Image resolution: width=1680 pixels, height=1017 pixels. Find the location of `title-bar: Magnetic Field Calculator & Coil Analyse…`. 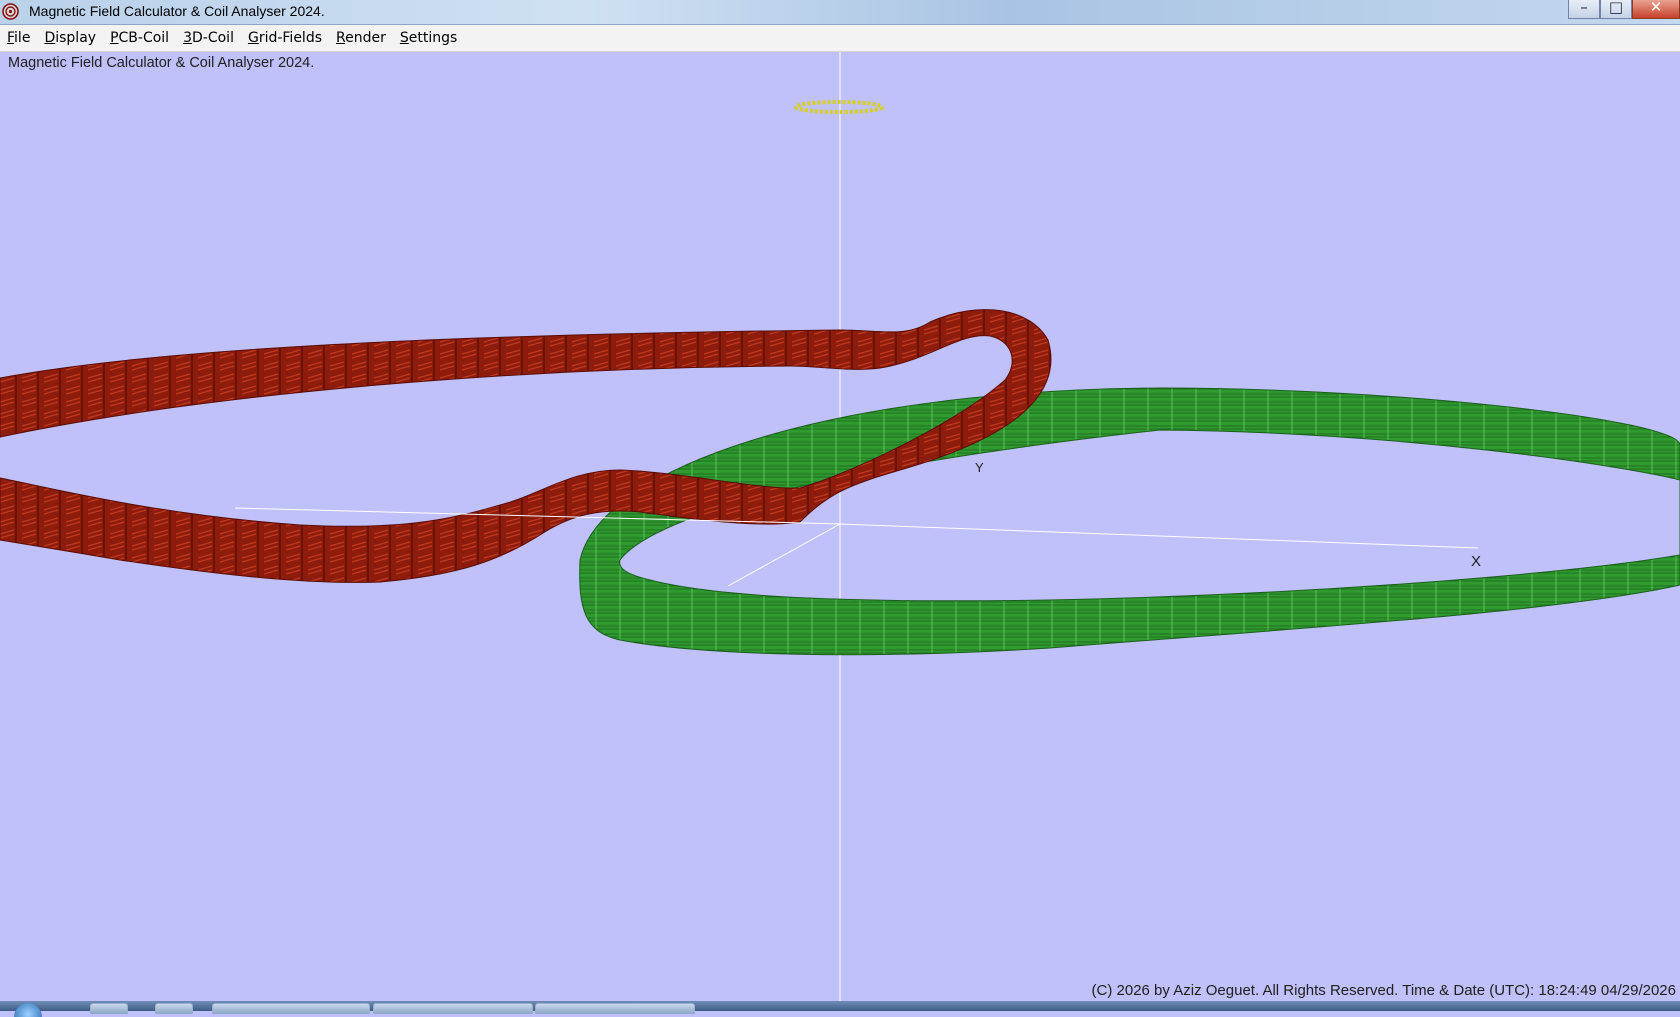

title-bar: Magnetic Field Calculator & Coil Analyse… is located at coordinates (840, 12).